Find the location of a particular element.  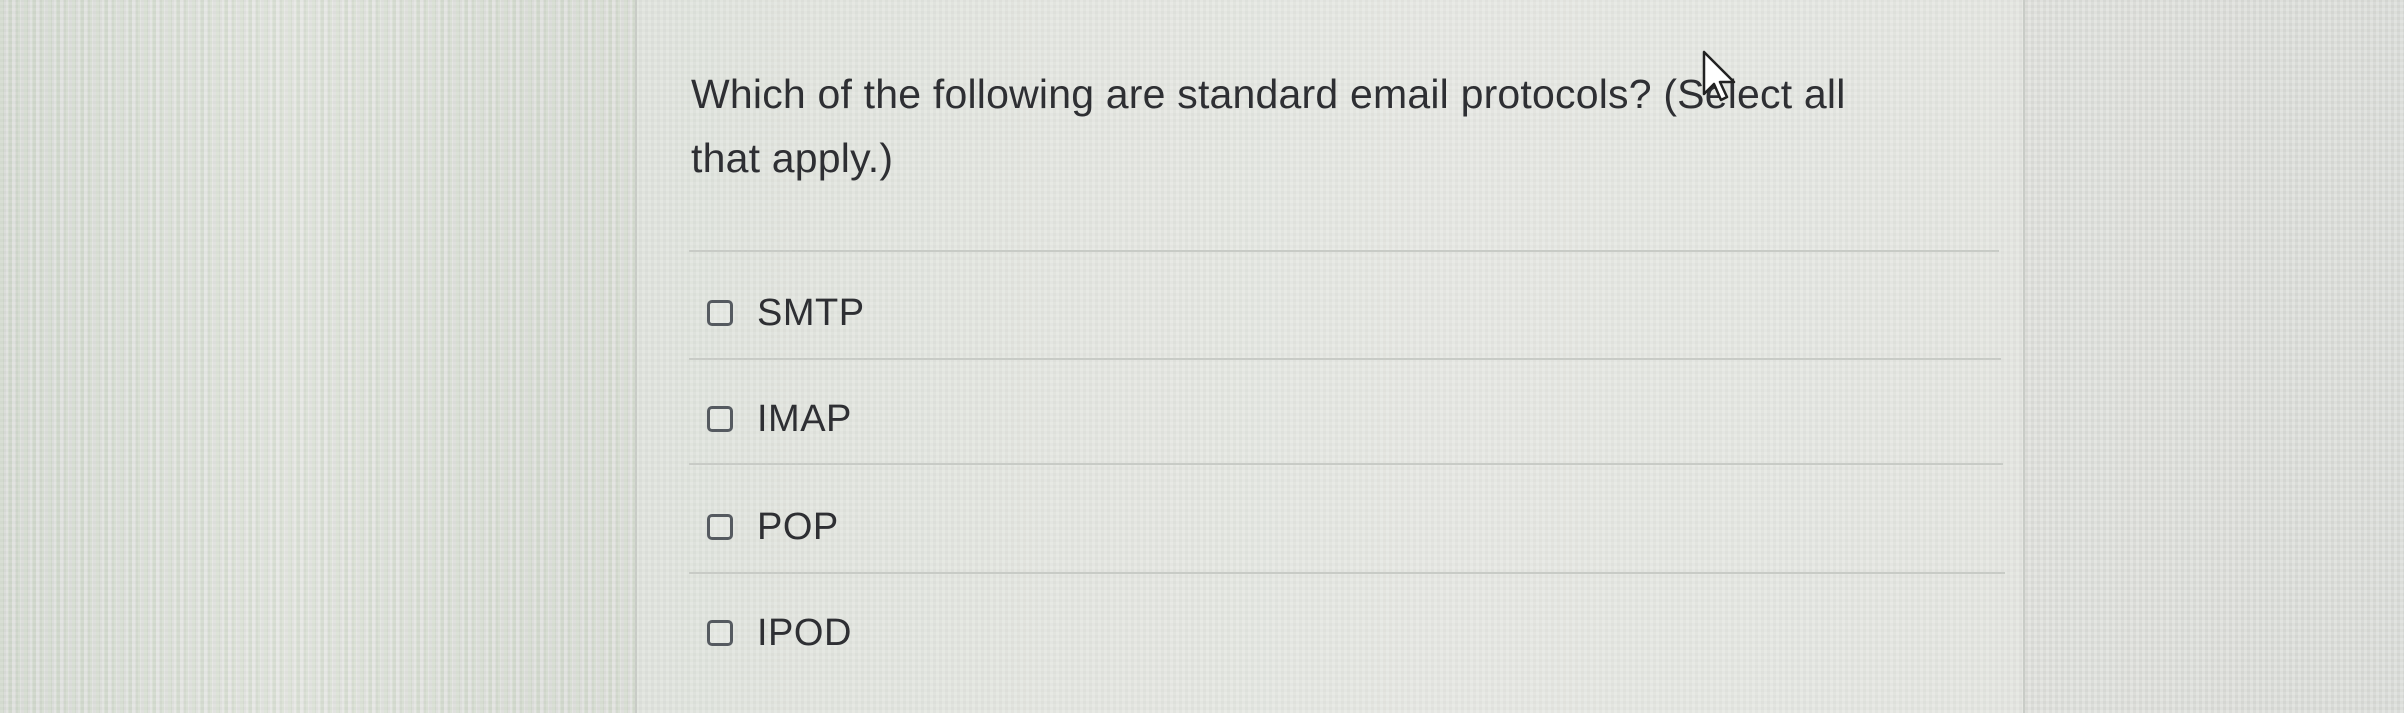

answer-option-smtp: SMTP is located at coordinates (786, 313).